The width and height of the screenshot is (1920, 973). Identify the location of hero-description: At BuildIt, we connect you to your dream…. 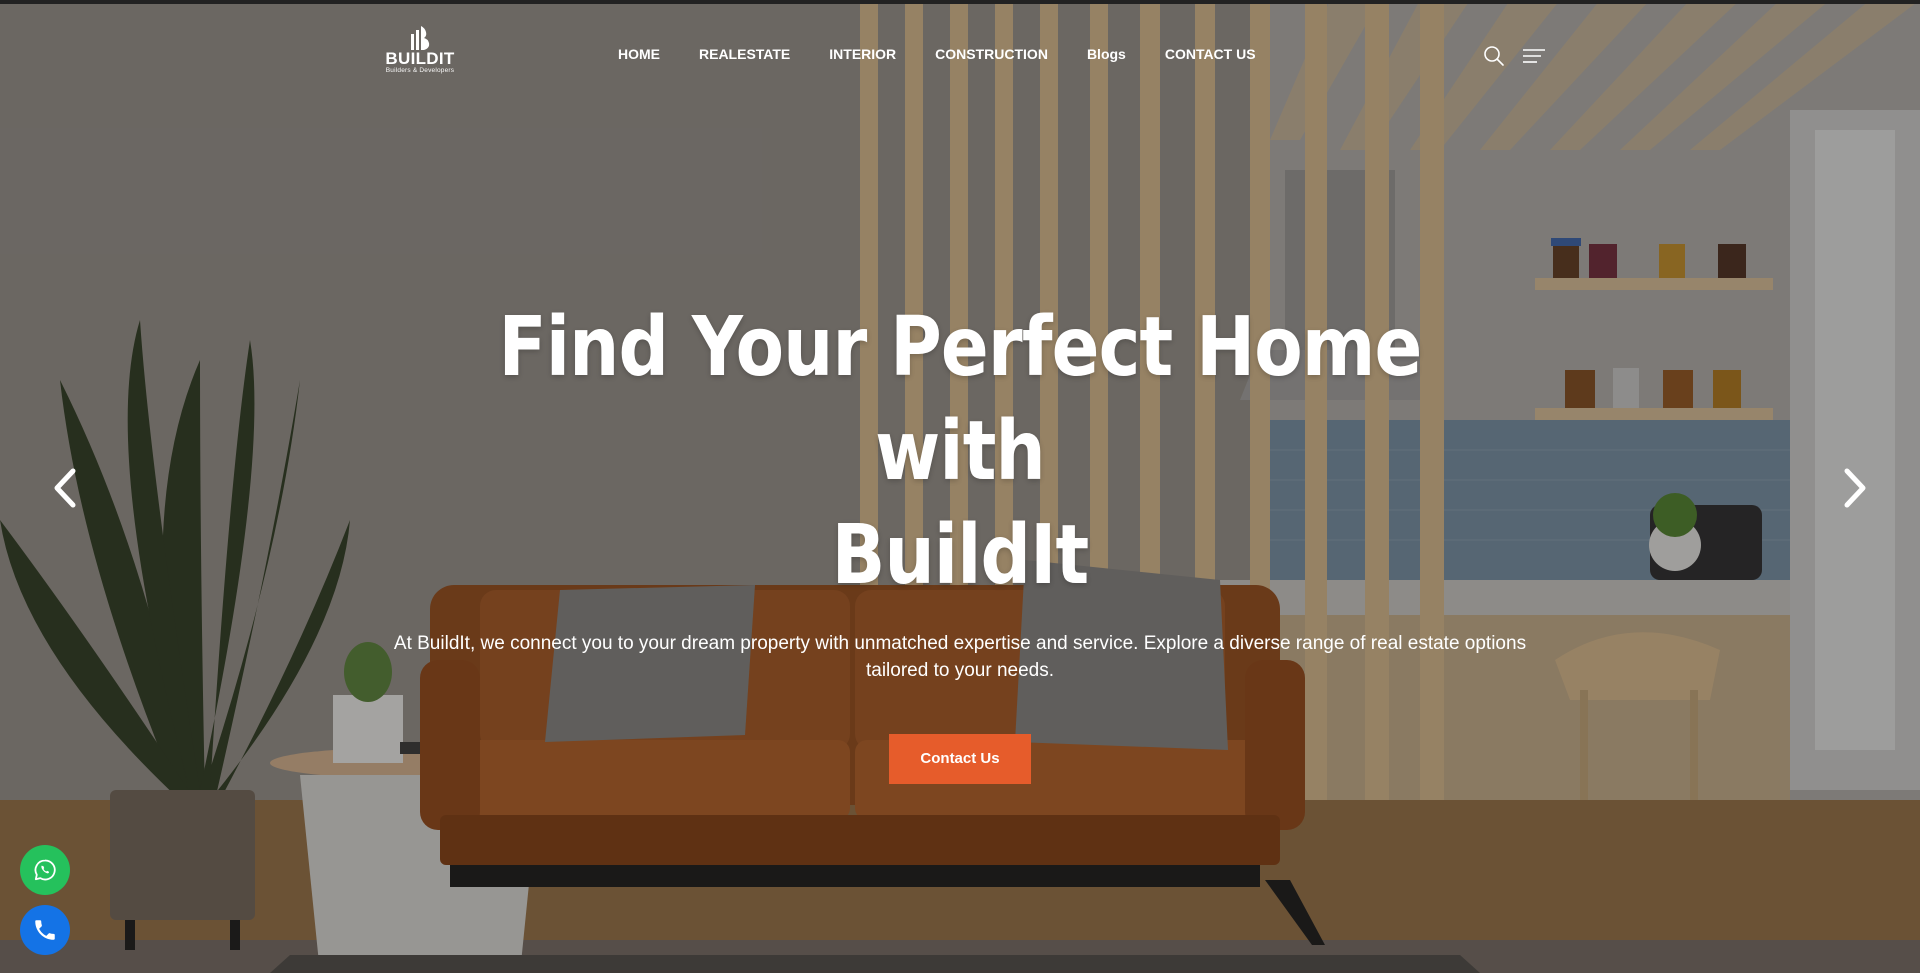
(960, 657).